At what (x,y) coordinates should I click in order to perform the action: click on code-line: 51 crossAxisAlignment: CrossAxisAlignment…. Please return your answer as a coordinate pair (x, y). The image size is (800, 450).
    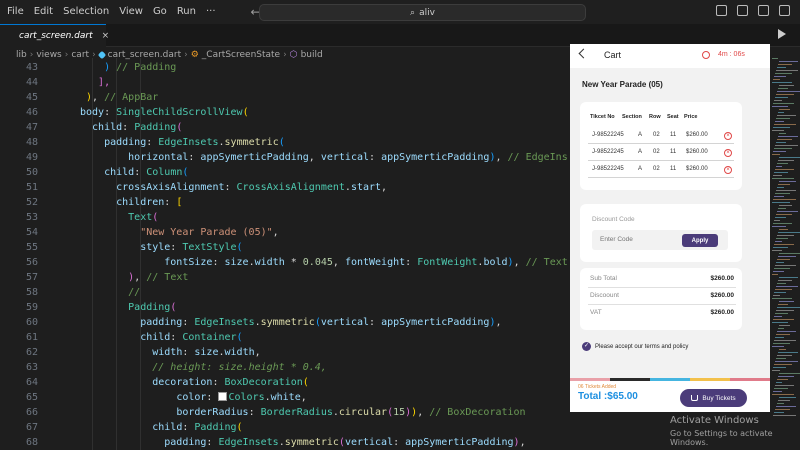
    Looking at the image, I should click on (285, 187).